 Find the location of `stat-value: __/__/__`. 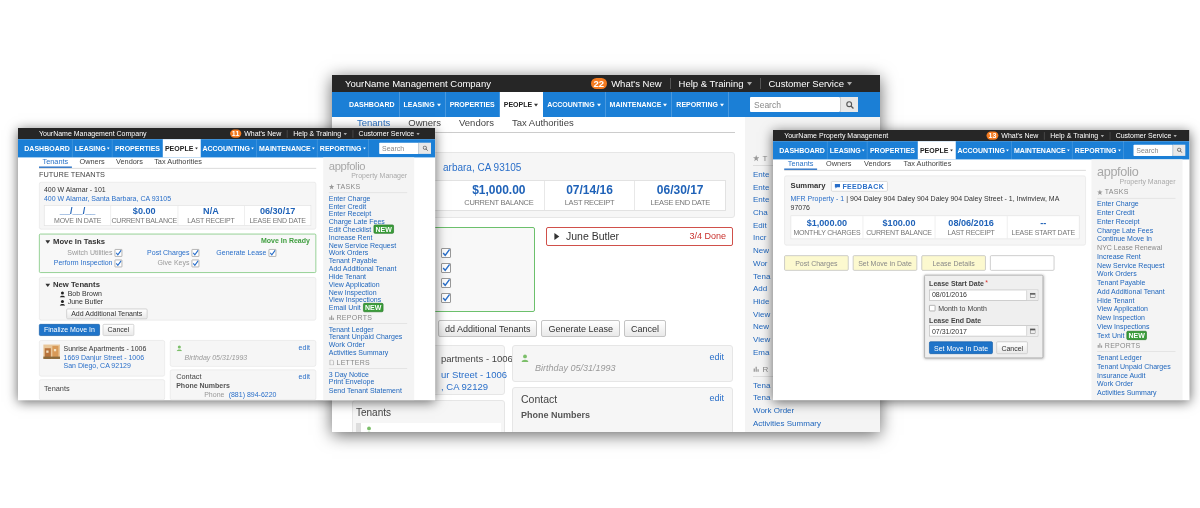

stat-value: __/__/__ is located at coordinates (77, 211).